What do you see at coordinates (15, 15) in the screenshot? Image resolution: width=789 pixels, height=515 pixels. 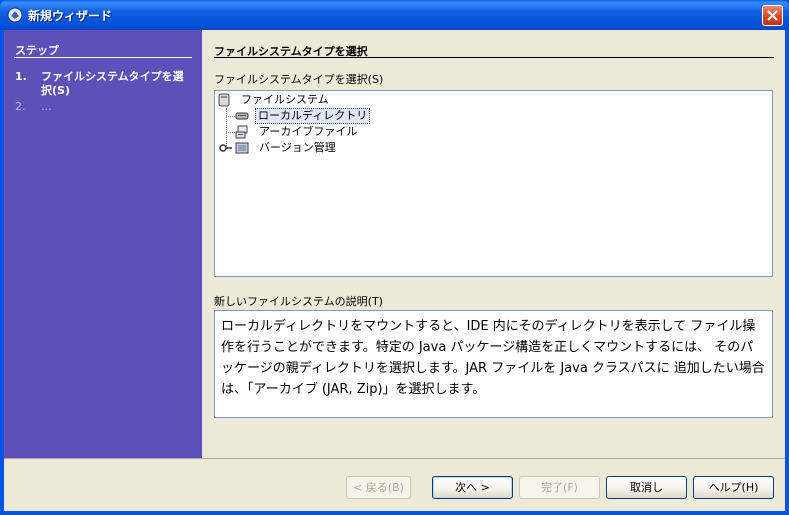 I see `wizard-icon` at bounding box center [15, 15].